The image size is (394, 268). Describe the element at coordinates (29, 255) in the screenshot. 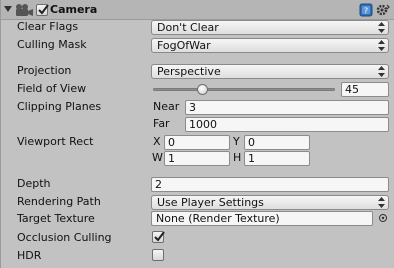

I see `hdr-label: HDR` at that location.